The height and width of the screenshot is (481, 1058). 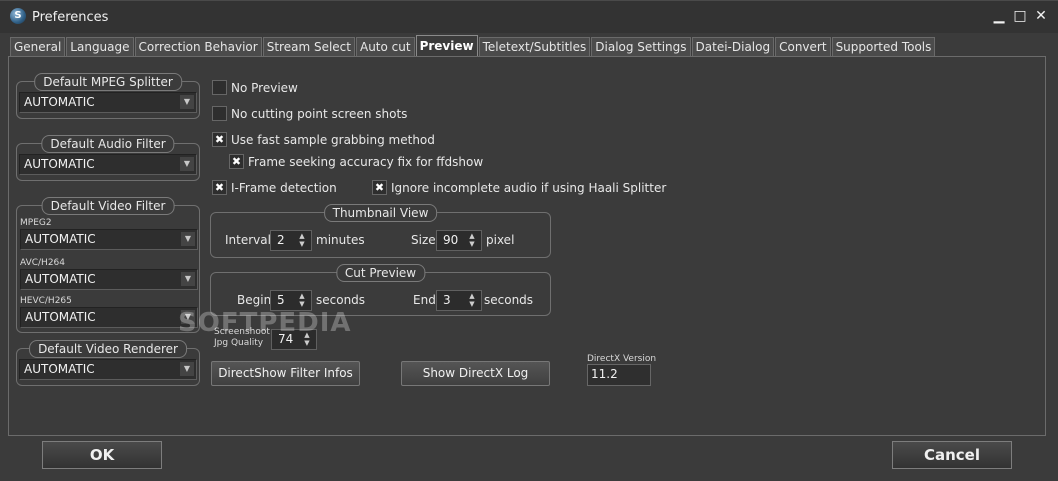 I want to click on begin-label: Begin, so click(x=254, y=300).